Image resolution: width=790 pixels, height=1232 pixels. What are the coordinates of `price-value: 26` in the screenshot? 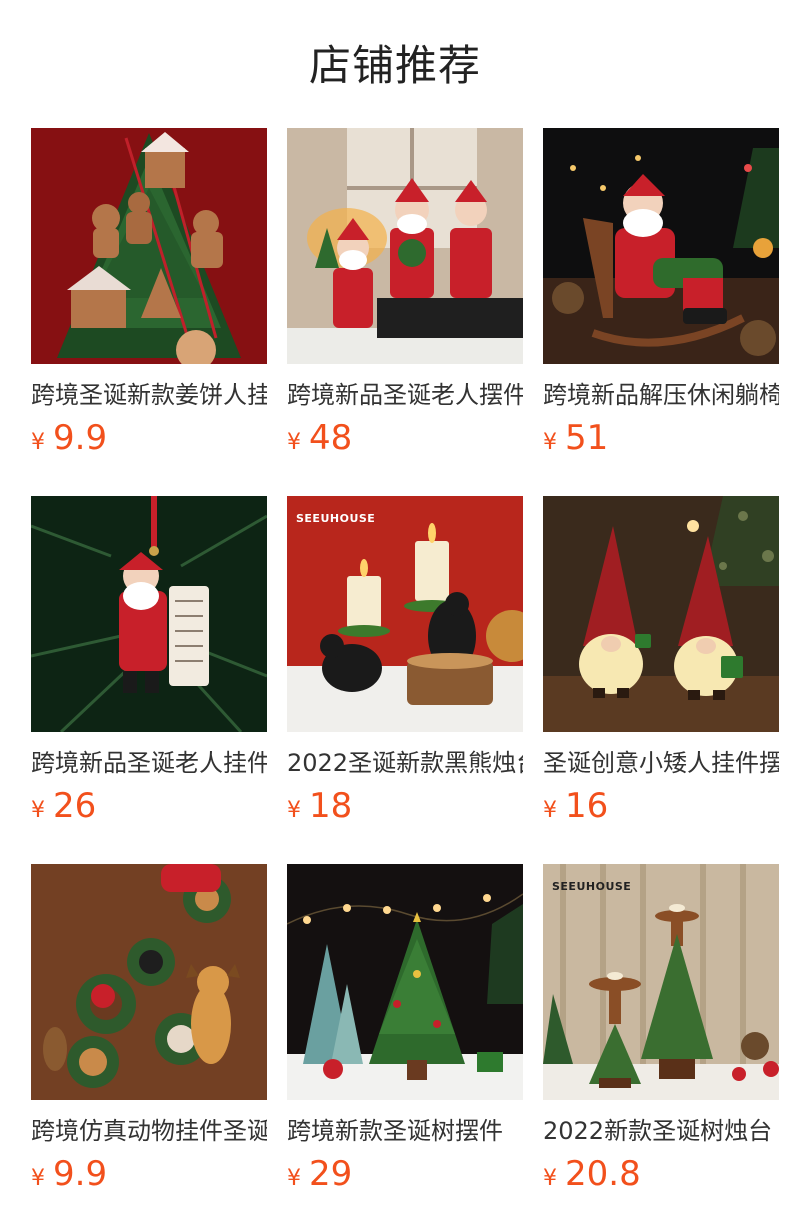 It's located at (75, 806).